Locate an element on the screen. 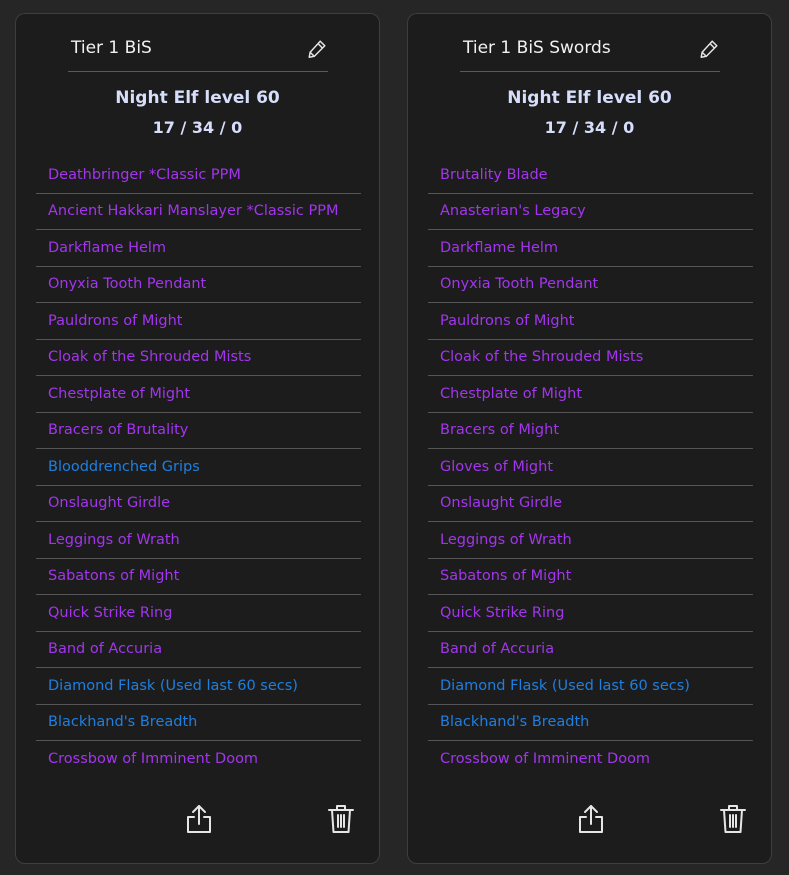 This screenshot has height=875, width=789. item-link: Brutality Blade is located at coordinates (590, 175).